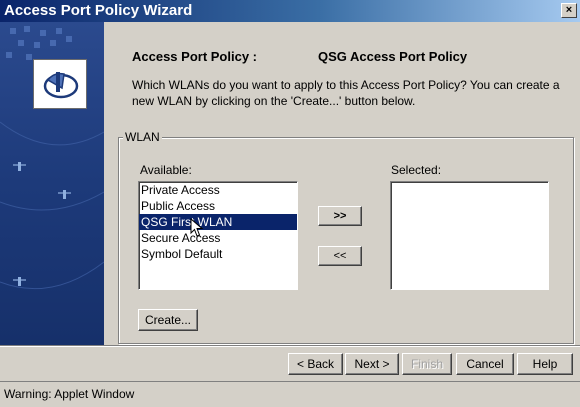 The height and width of the screenshot is (407, 580). I want to click on status-bar: Warning: Applet Window, so click(290, 394).